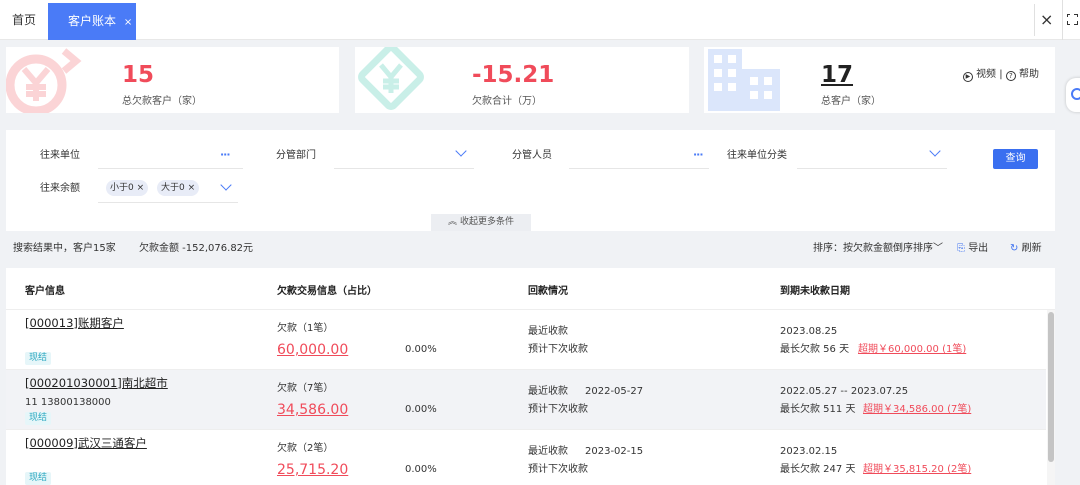 The width and height of the screenshot is (1080, 485). What do you see at coordinates (744, 80) in the screenshot?
I see `building-icon` at bounding box center [744, 80].